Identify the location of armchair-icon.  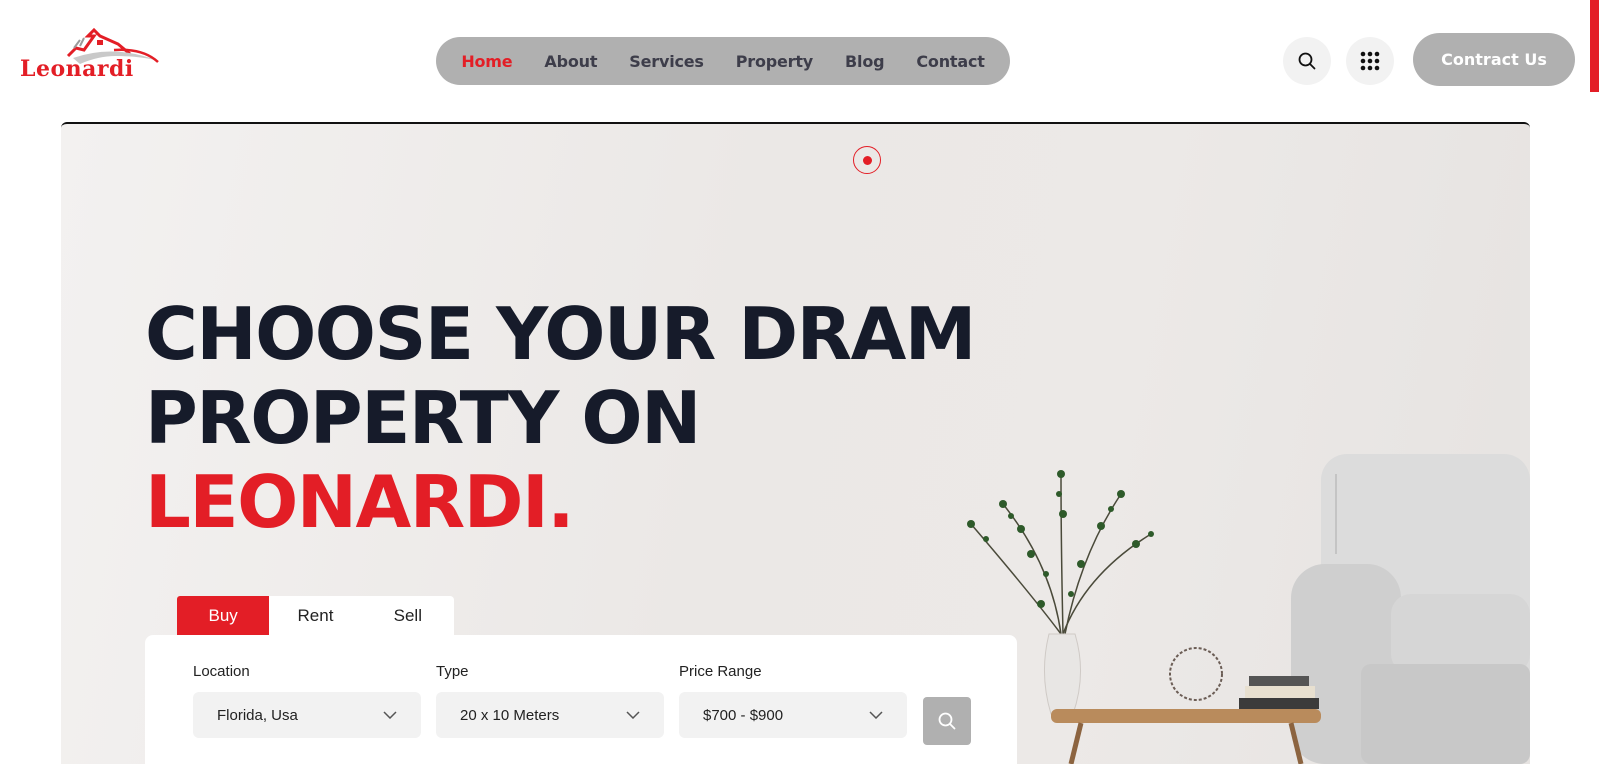
(1410, 609).